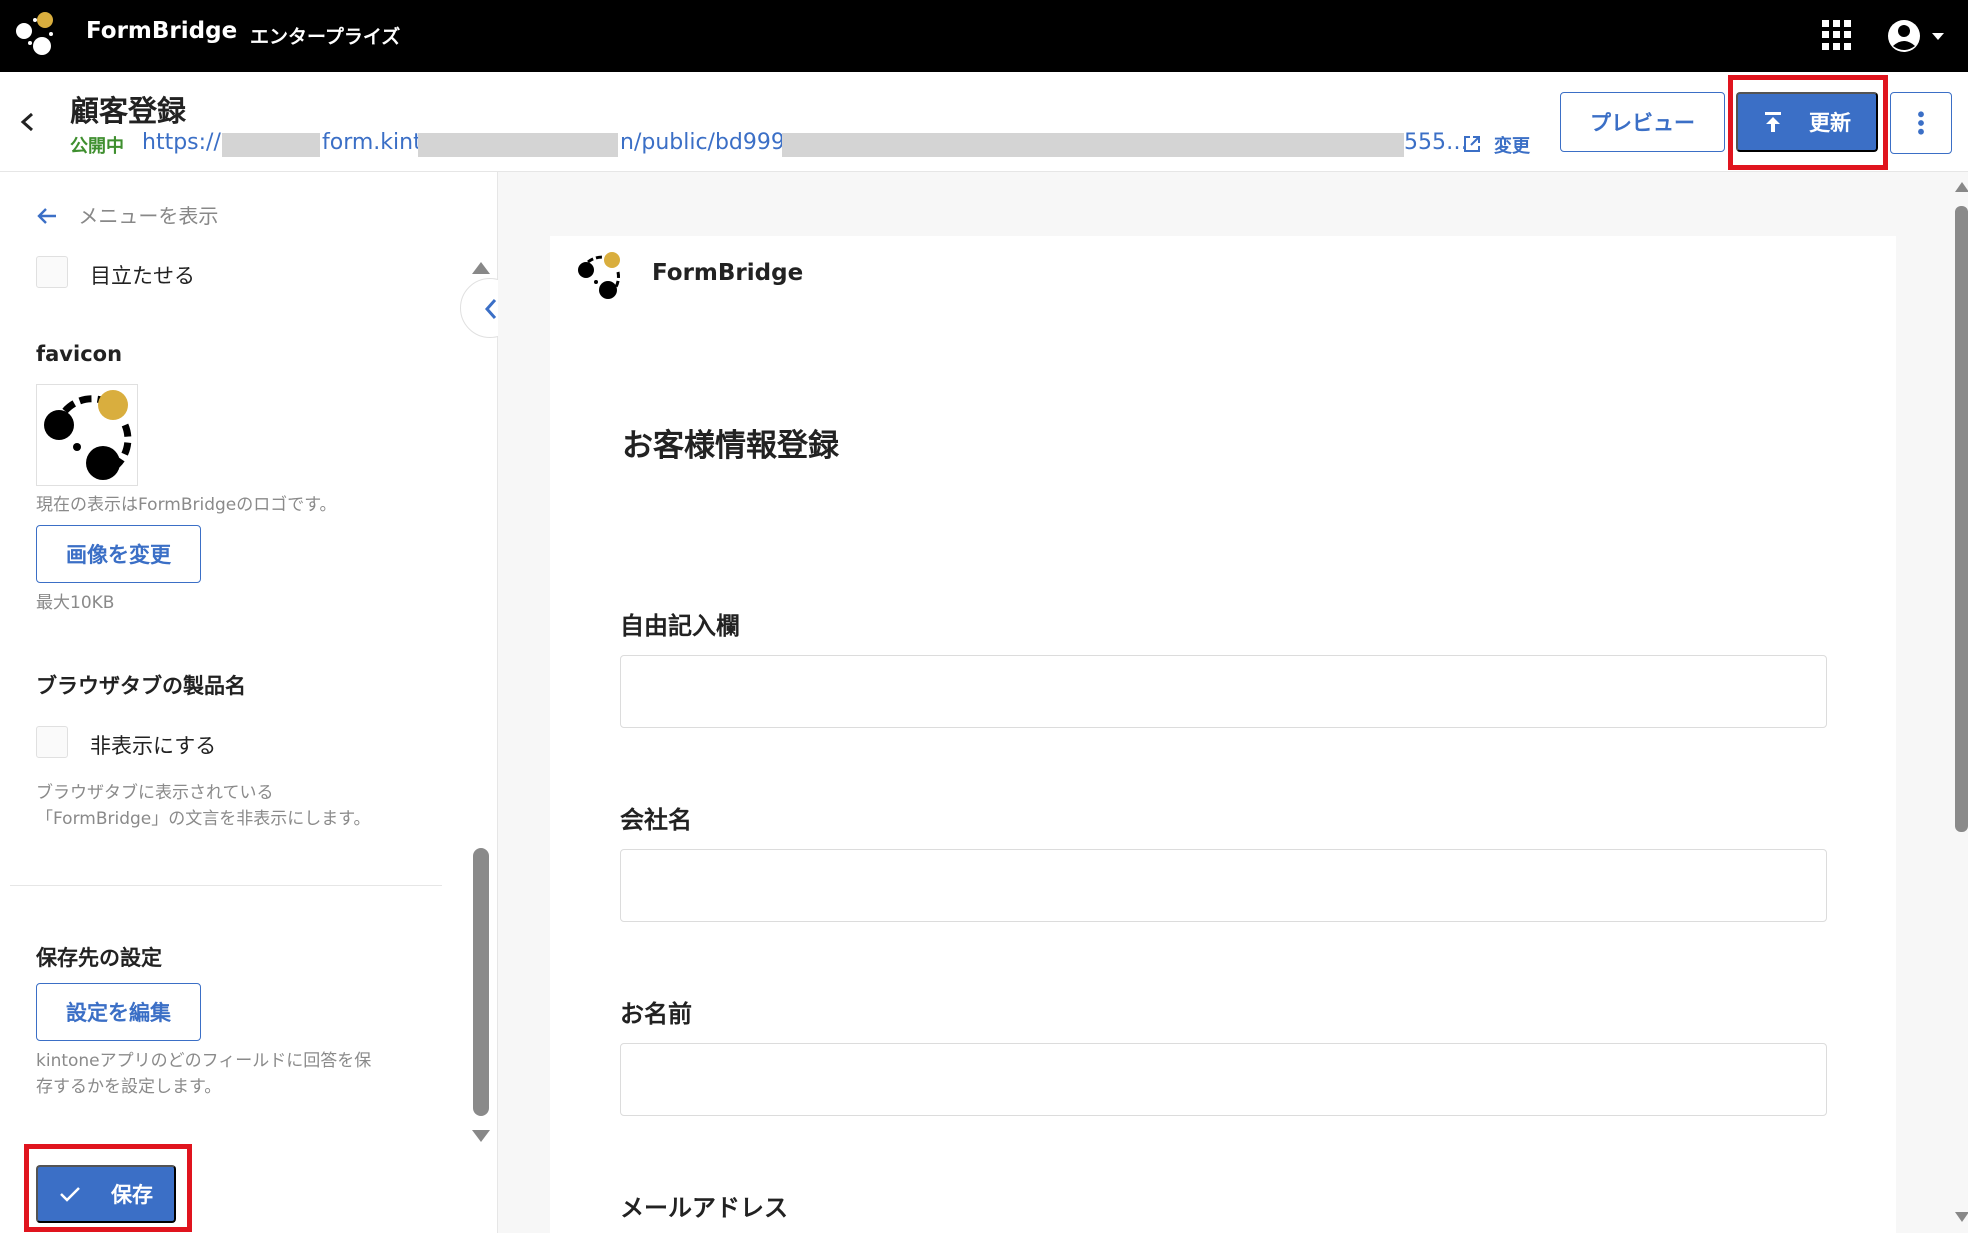 This screenshot has width=1968, height=1233. I want to click on save-button: 保存, so click(106, 1194).